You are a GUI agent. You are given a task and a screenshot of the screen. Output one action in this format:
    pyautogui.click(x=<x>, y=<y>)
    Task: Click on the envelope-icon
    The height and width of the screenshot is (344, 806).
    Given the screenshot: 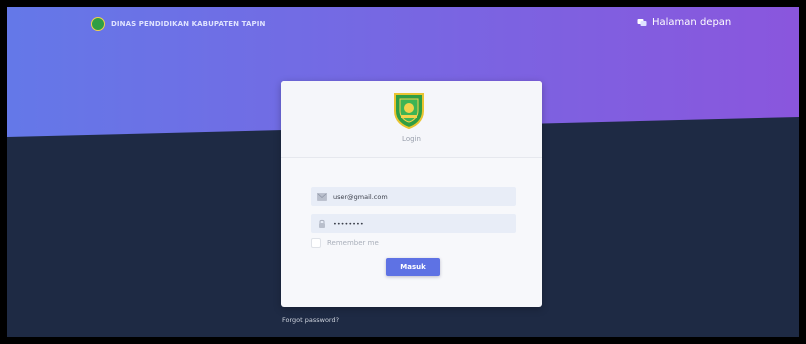 What is the action you would take?
    pyautogui.click(x=322, y=197)
    